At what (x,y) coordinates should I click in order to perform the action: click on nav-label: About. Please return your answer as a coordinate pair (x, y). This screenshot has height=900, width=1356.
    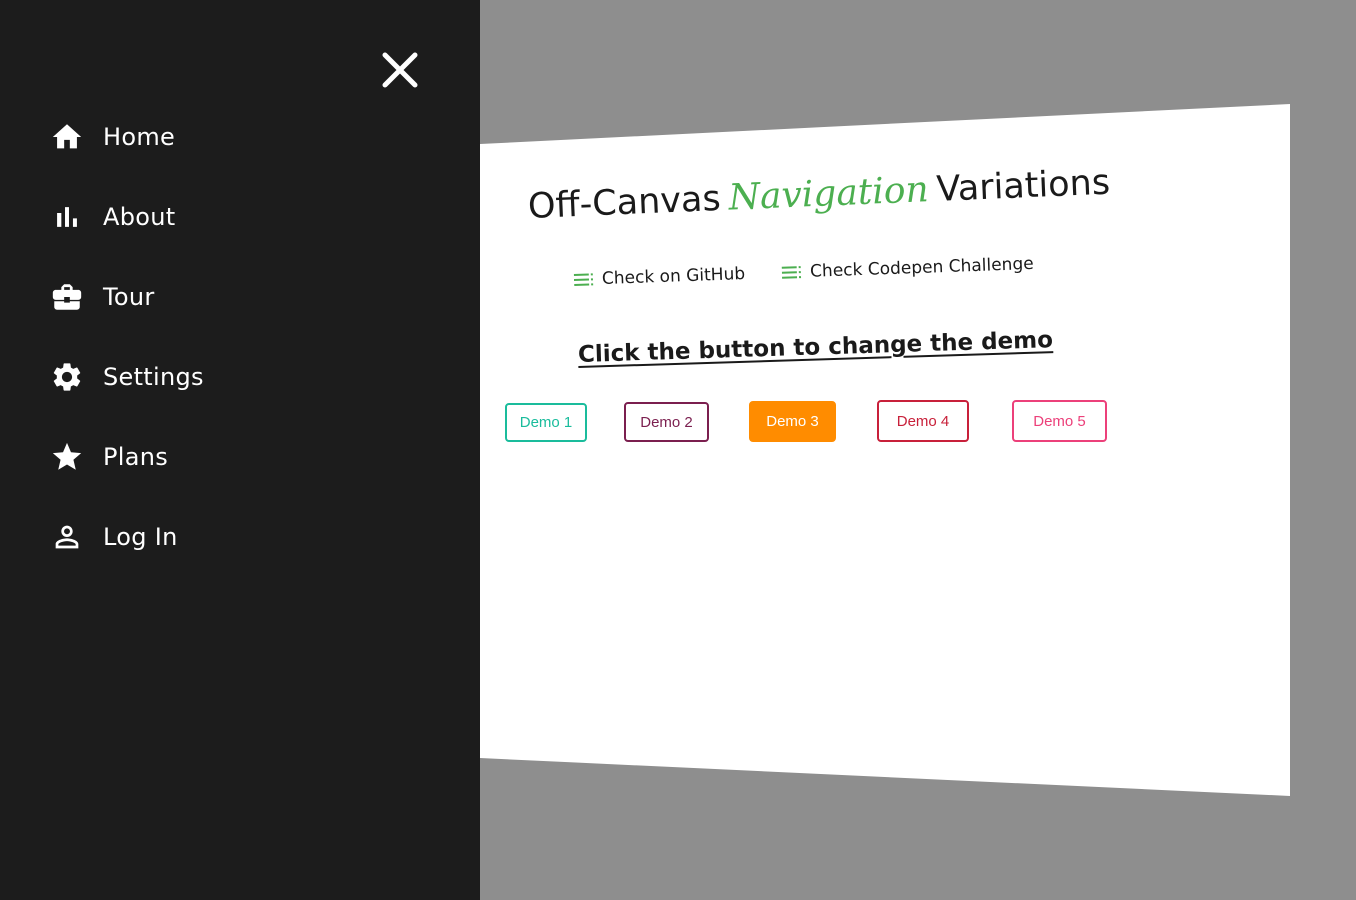
    Looking at the image, I should click on (139, 217).